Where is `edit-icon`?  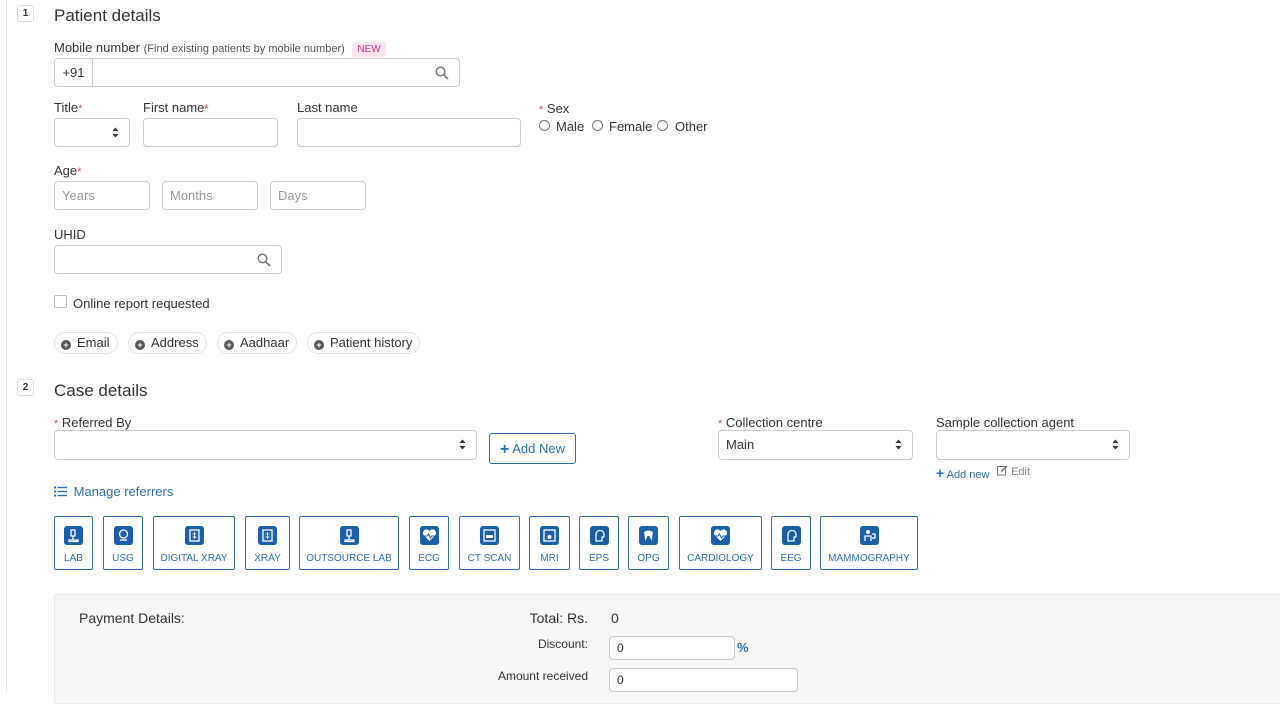
edit-icon is located at coordinates (1002, 470).